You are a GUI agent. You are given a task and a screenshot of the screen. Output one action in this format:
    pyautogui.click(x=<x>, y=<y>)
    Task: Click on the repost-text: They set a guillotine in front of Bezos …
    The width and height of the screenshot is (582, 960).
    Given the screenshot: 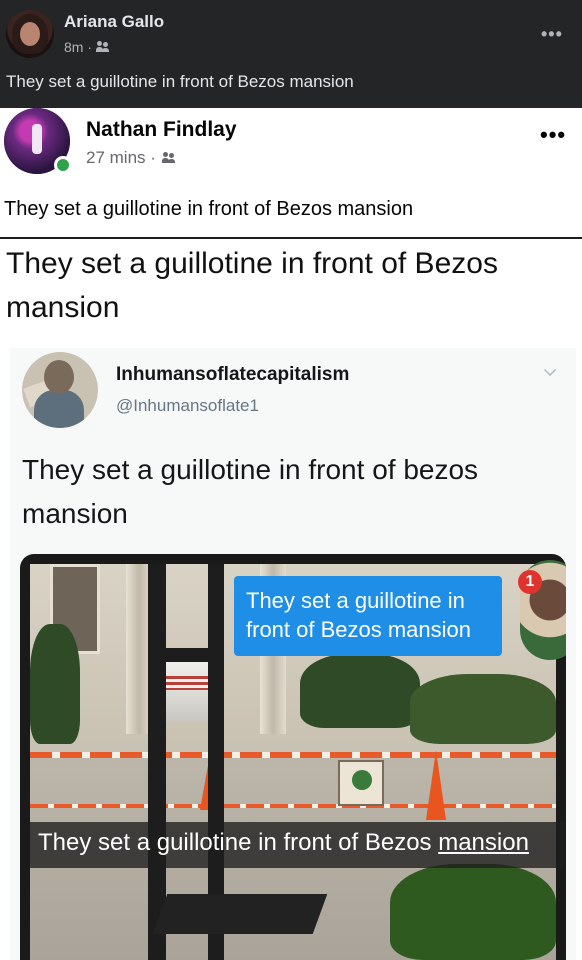 What is the action you would take?
    pyautogui.click(x=252, y=285)
    